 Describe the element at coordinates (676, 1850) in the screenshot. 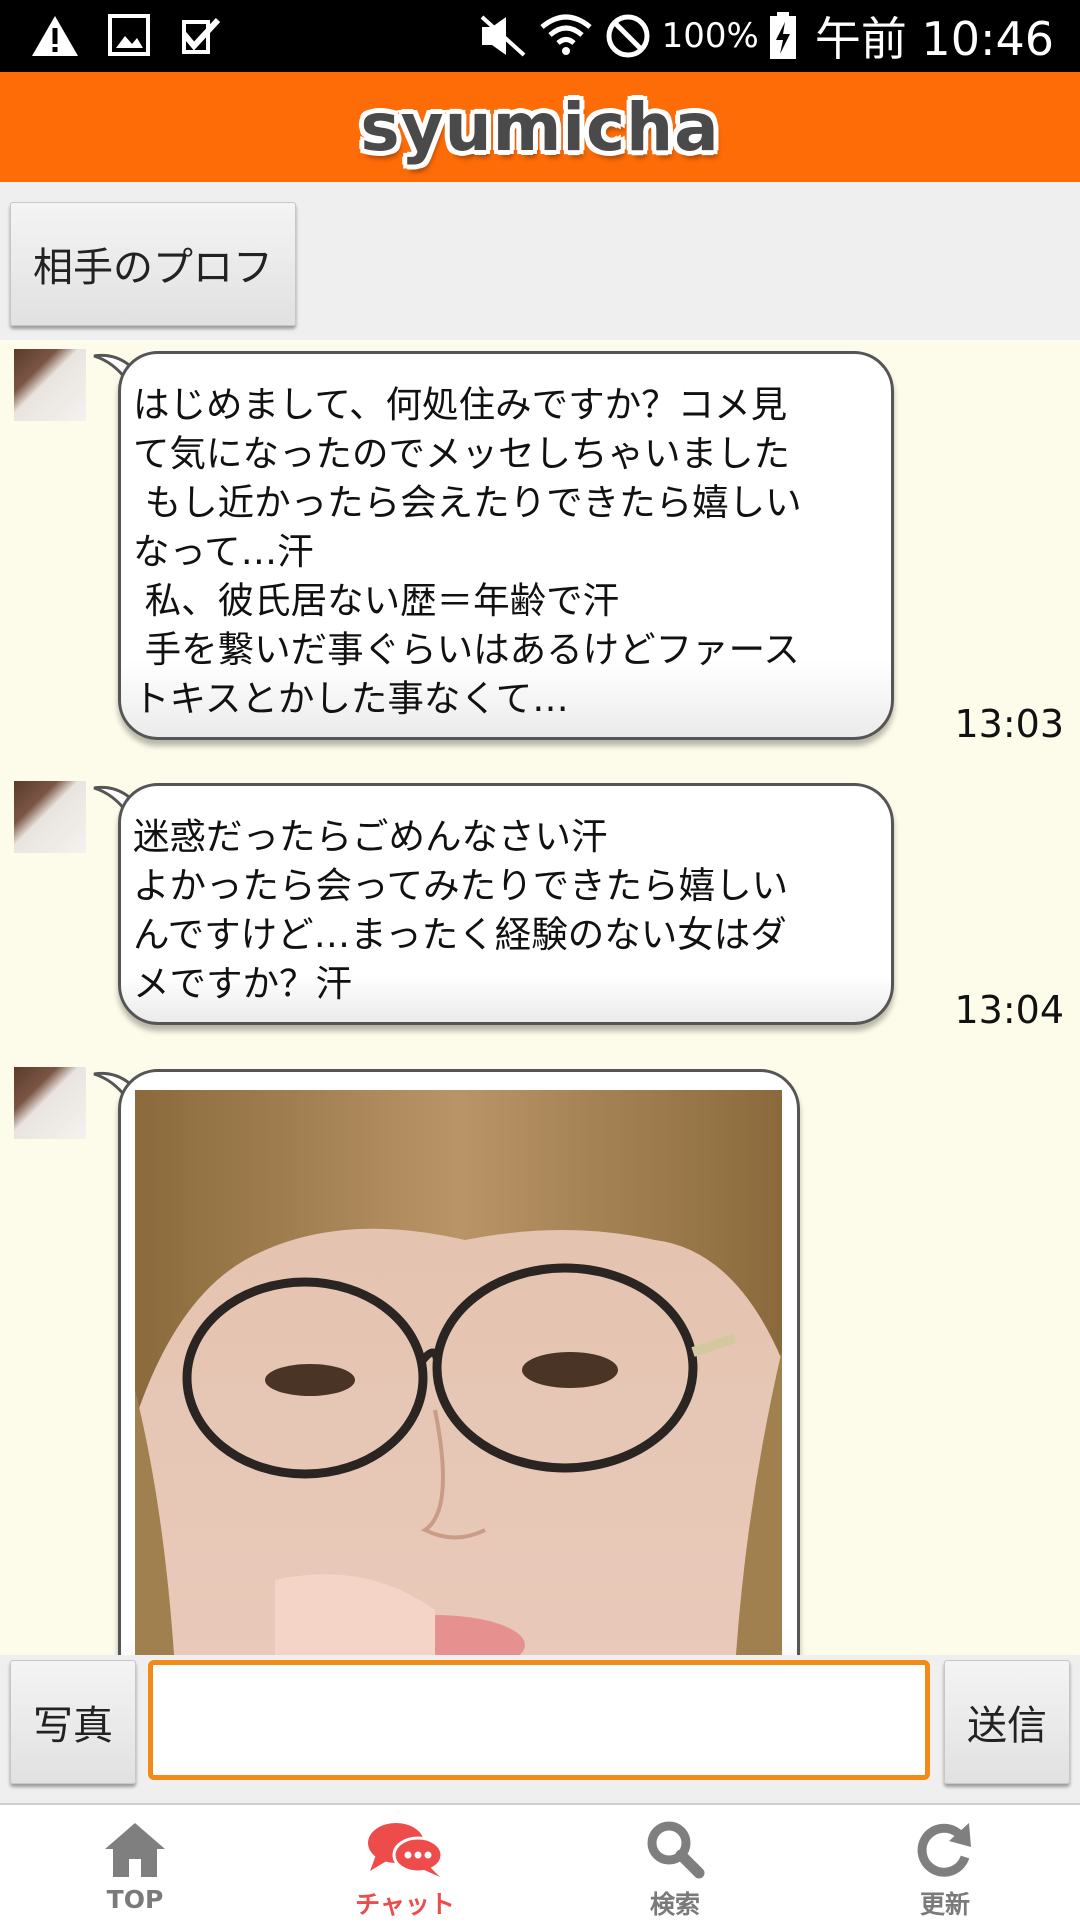

I see `search-icon` at that location.